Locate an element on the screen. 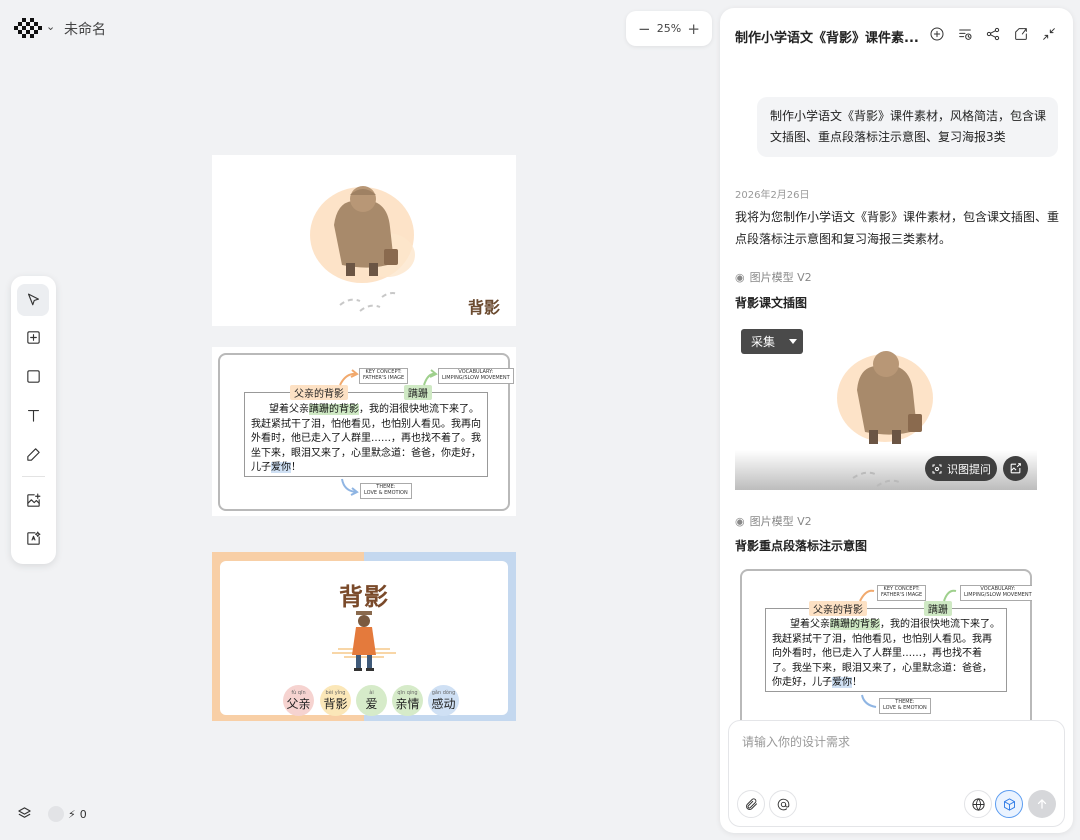  rectangle-icon is located at coordinates (33, 376).